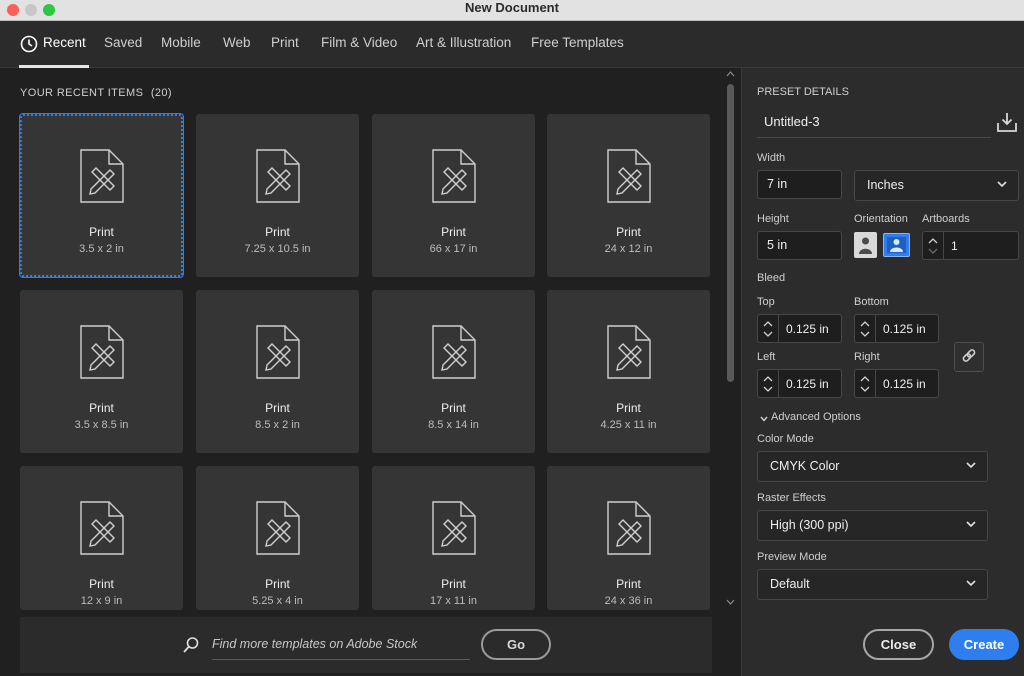 This screenshot has height=676, width=1024. Describe the element at coordinates (898, 644) in the screenshot. I see `close-button: Close` at that location.